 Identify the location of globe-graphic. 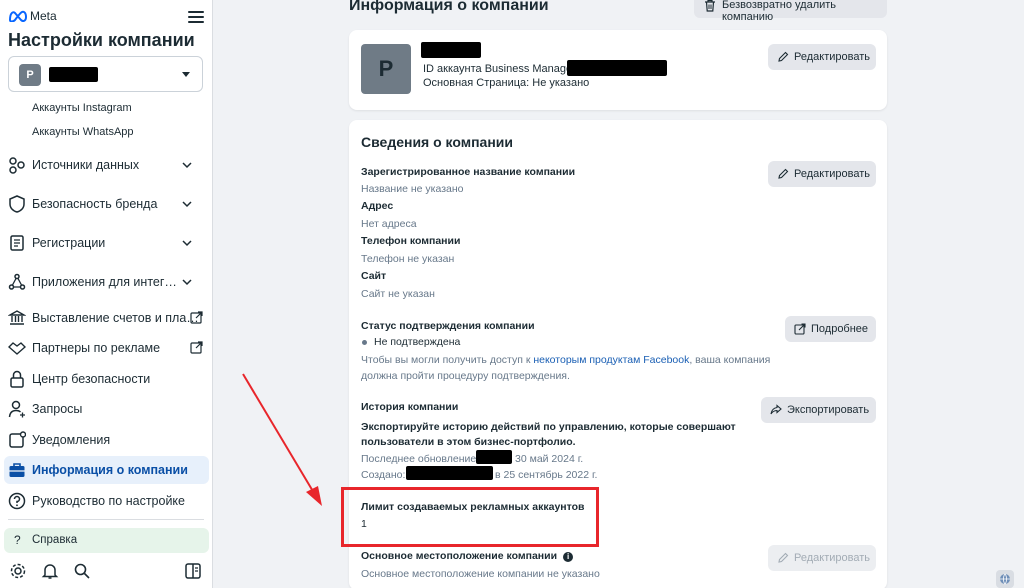
(1005, 579).